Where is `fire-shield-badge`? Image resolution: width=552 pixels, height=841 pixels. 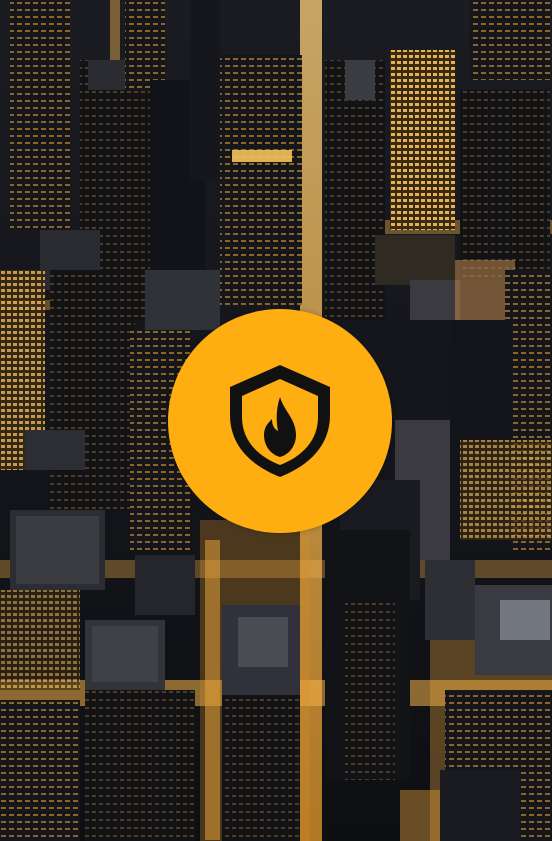 fire-shield-badge is located at coordinates (280, 421).